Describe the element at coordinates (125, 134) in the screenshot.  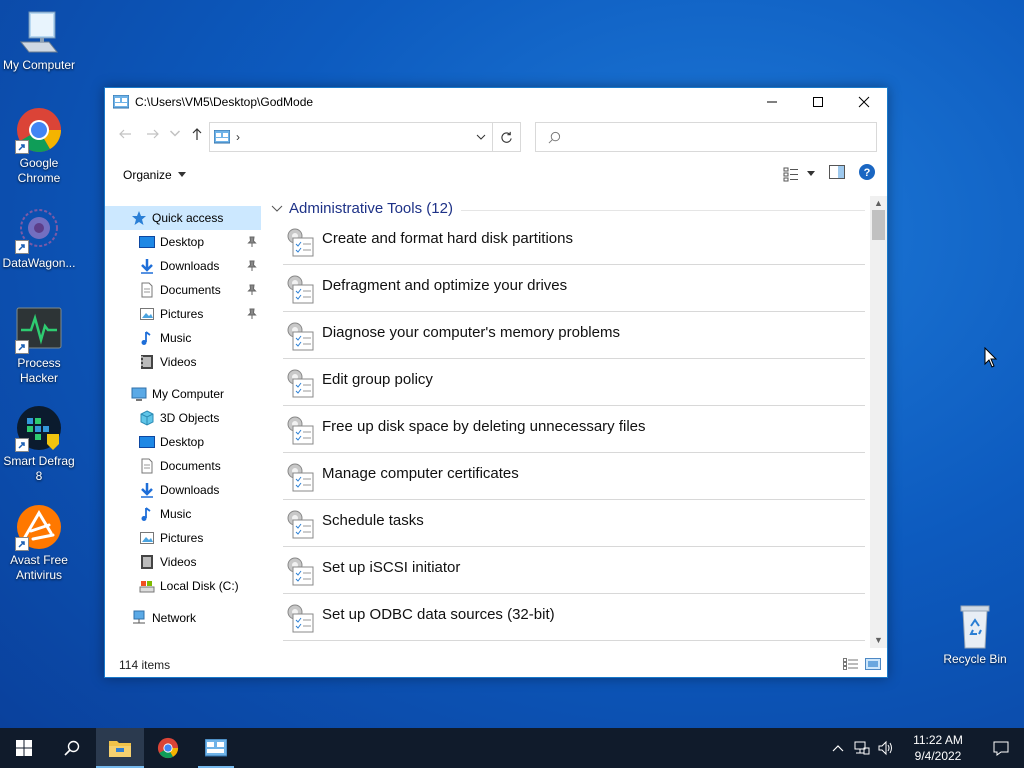
I see `back-button` at that location.